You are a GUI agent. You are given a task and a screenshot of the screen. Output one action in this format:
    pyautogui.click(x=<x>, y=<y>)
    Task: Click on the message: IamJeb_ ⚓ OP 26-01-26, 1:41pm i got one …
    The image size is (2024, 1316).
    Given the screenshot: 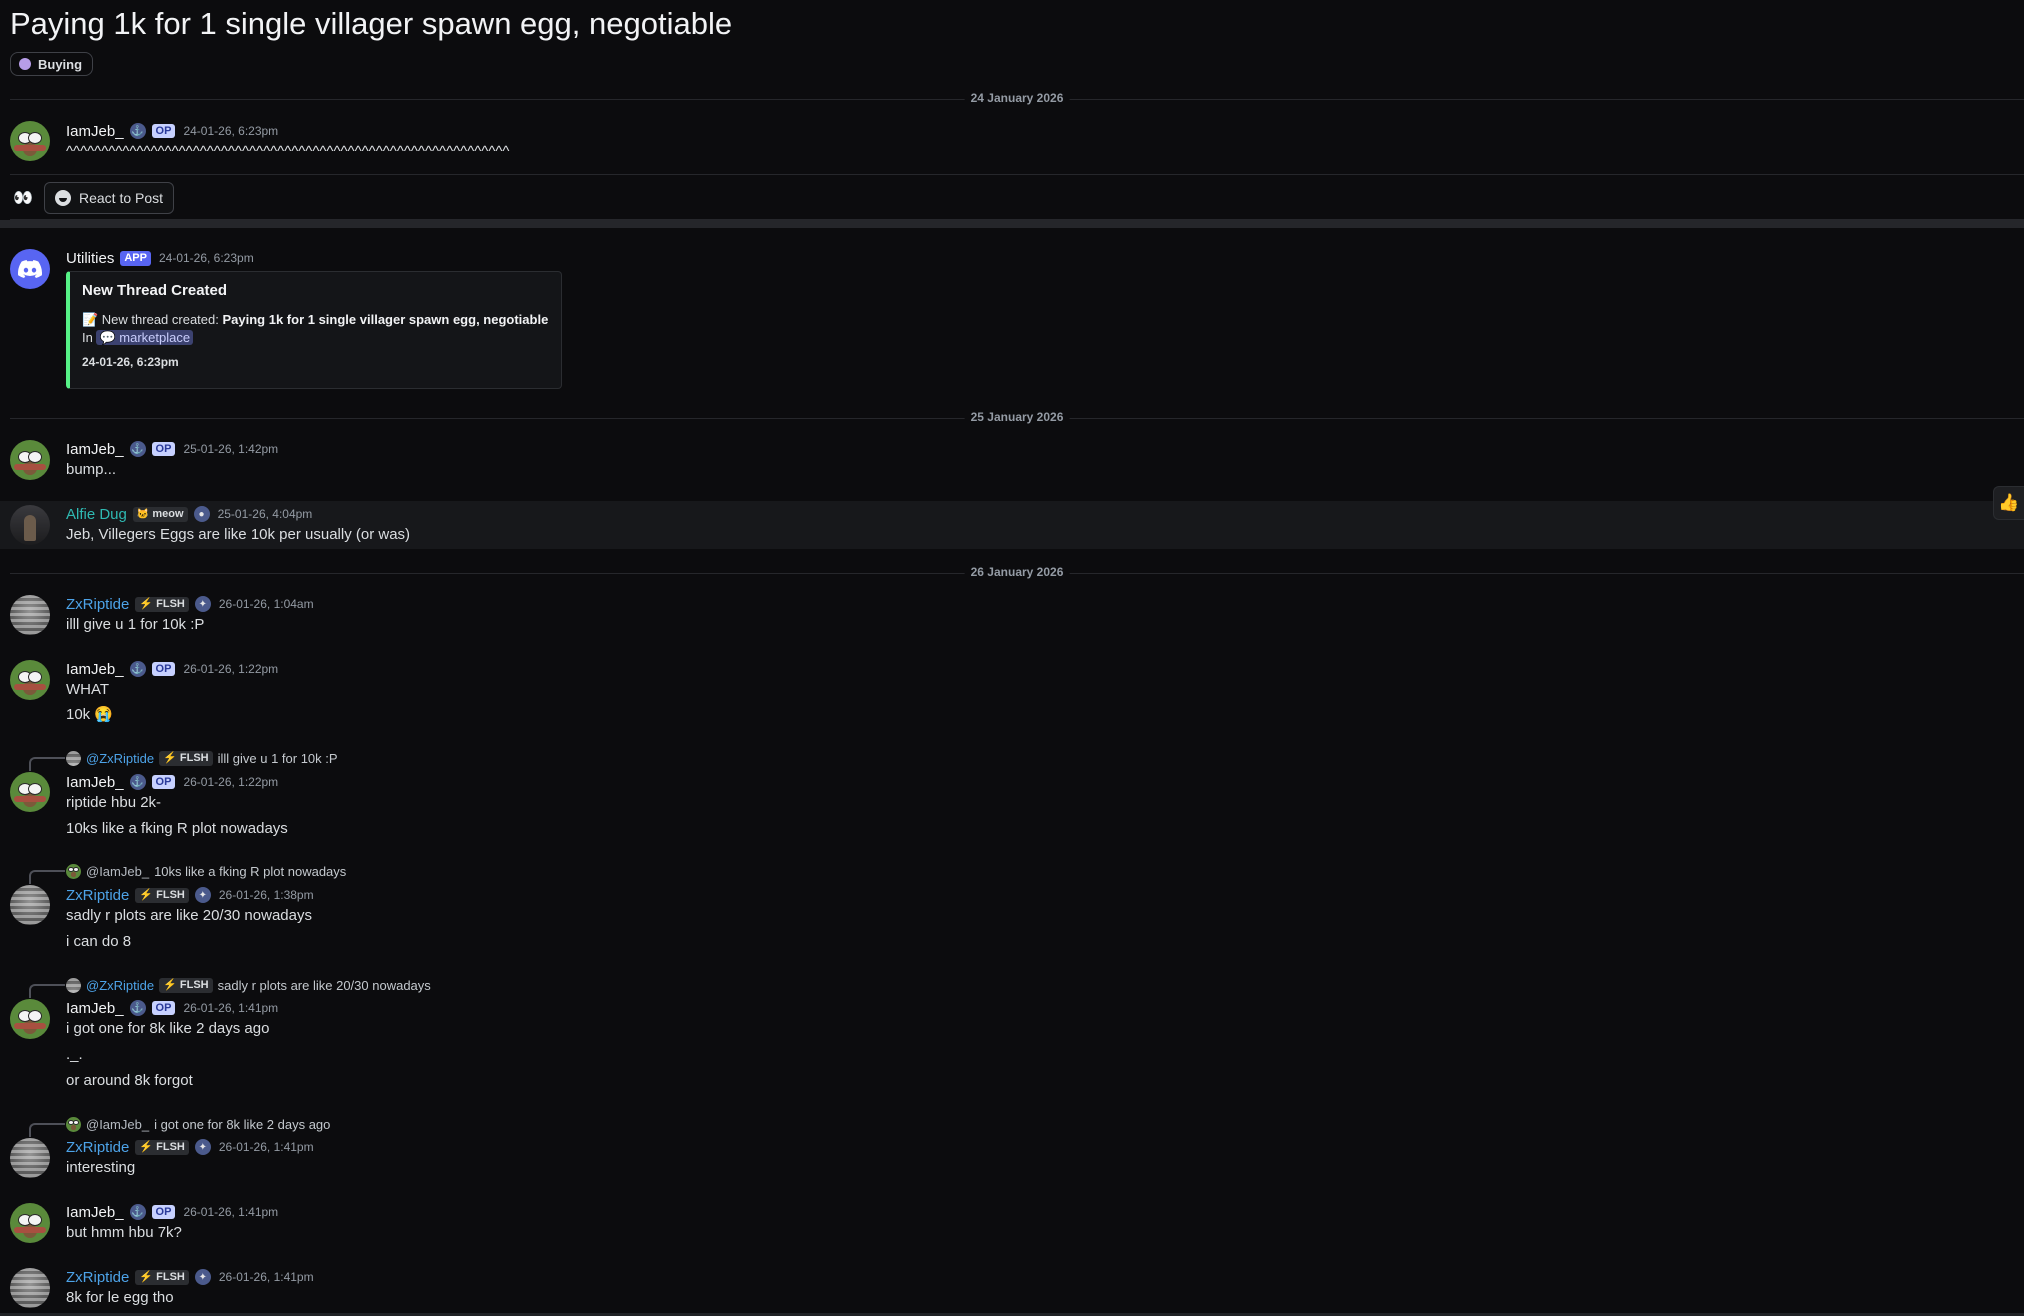 What is the action you would take?
    pyautogui.click(x=1040, y=1044)
    